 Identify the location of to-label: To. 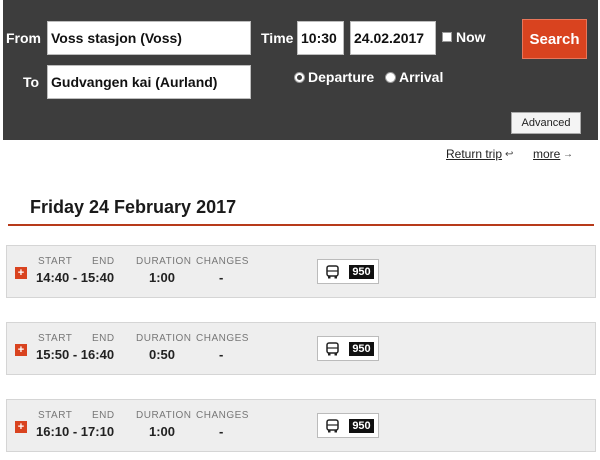
(31, 82).